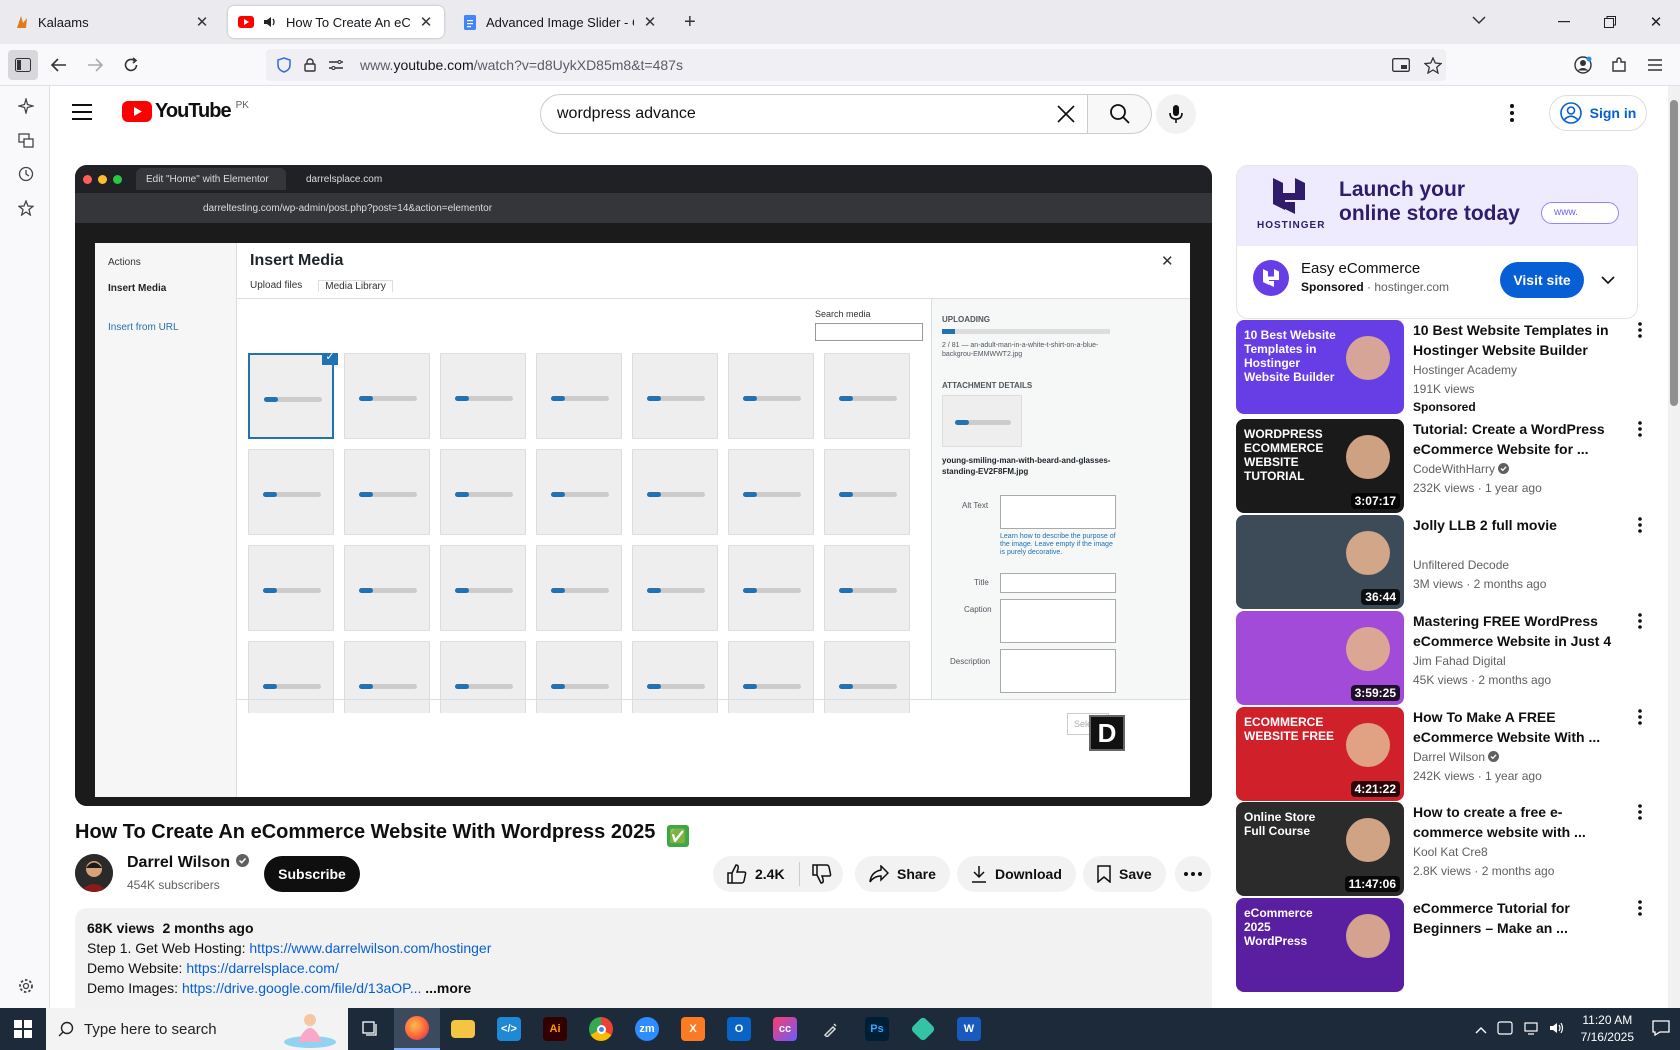 The height and width of the screenshot is (1050, 1680). Describe the element at coordinates (185, 111) in the screenshot. I see `youtube-logo: YouTube PK` at that location.